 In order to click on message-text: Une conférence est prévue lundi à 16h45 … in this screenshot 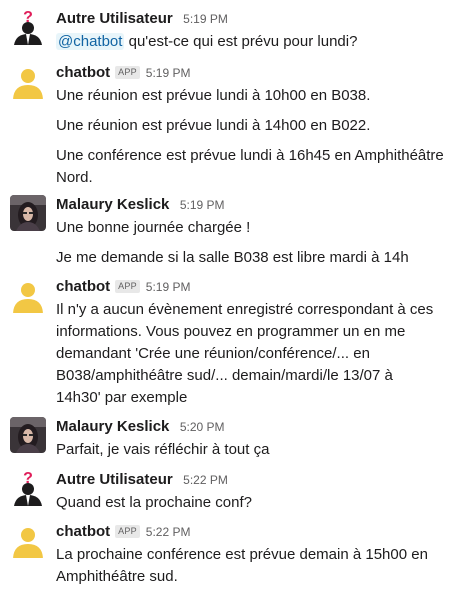, I will do `click(250, 155)`.